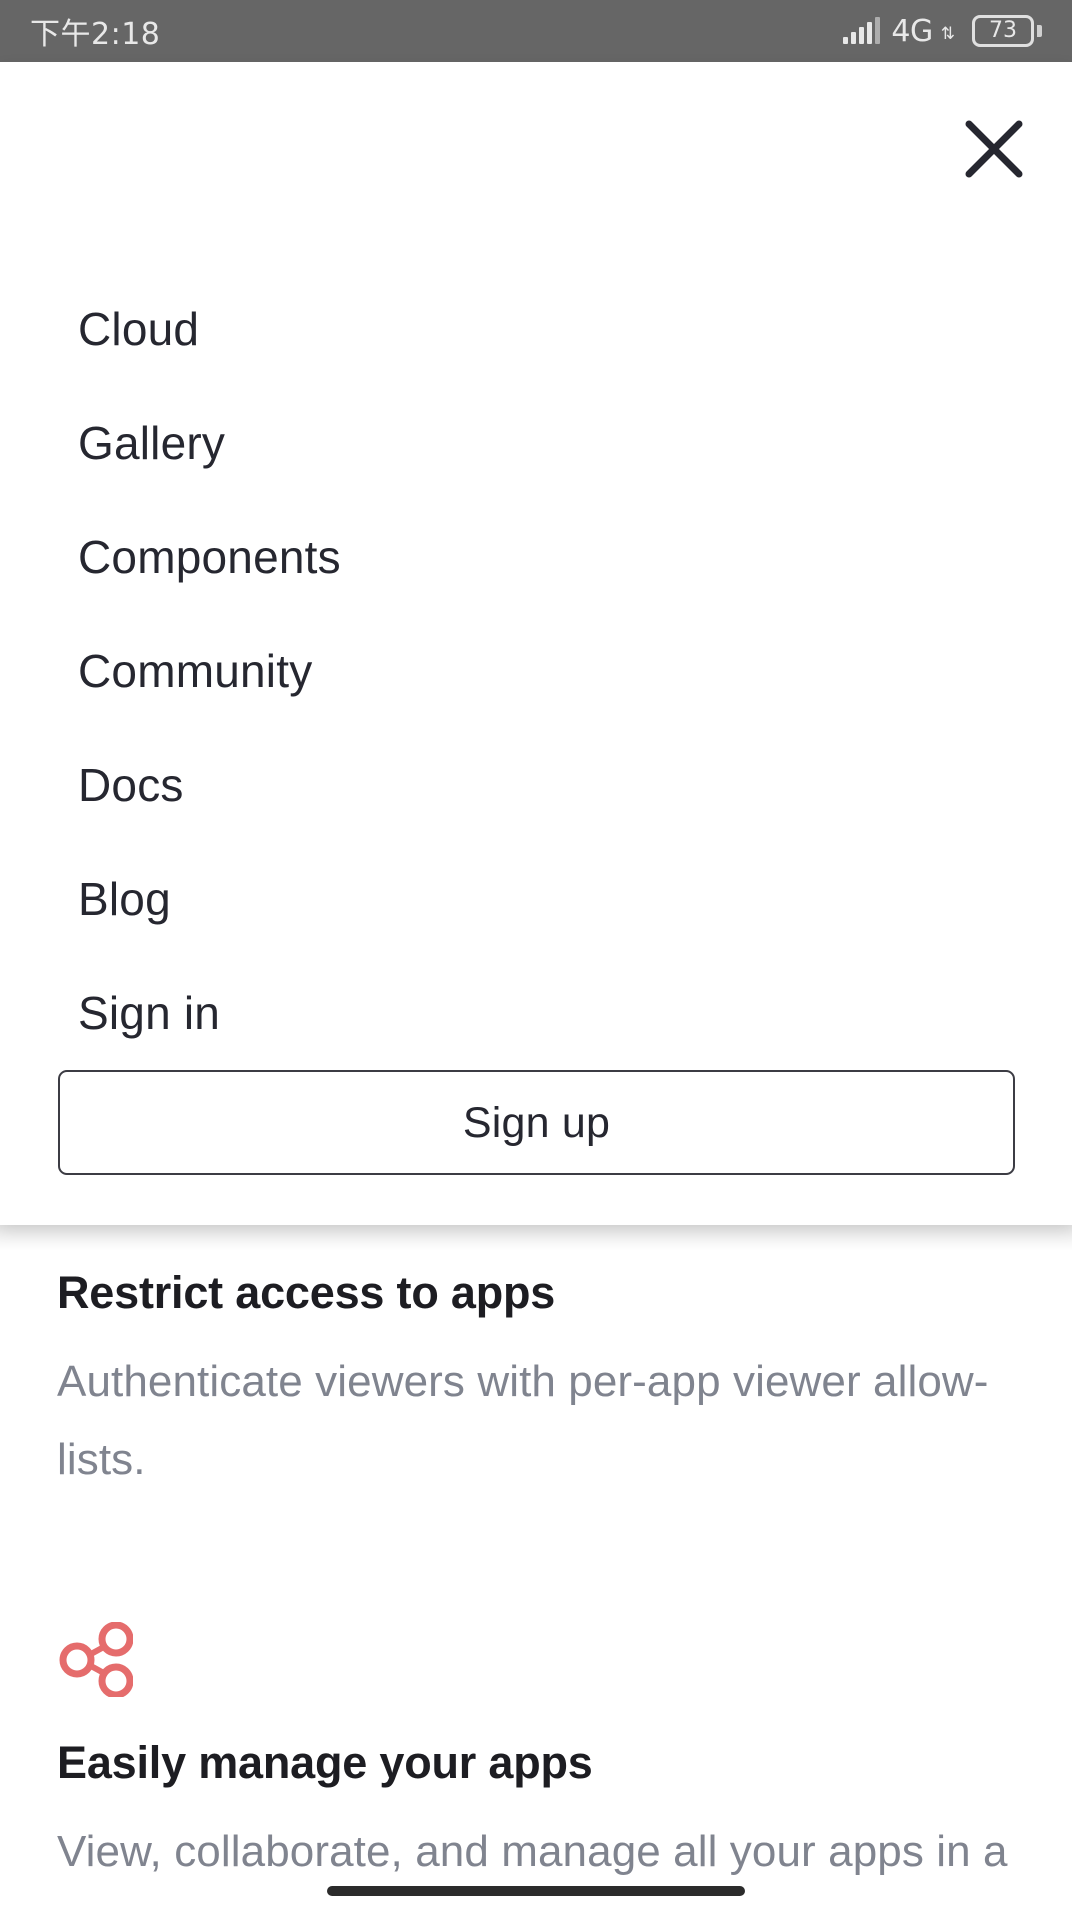  What do you see at coordinates (306, 1292) in the screenshot?
I see `feature-title: Restrict access to apps` at bounding box center [306, 1292].